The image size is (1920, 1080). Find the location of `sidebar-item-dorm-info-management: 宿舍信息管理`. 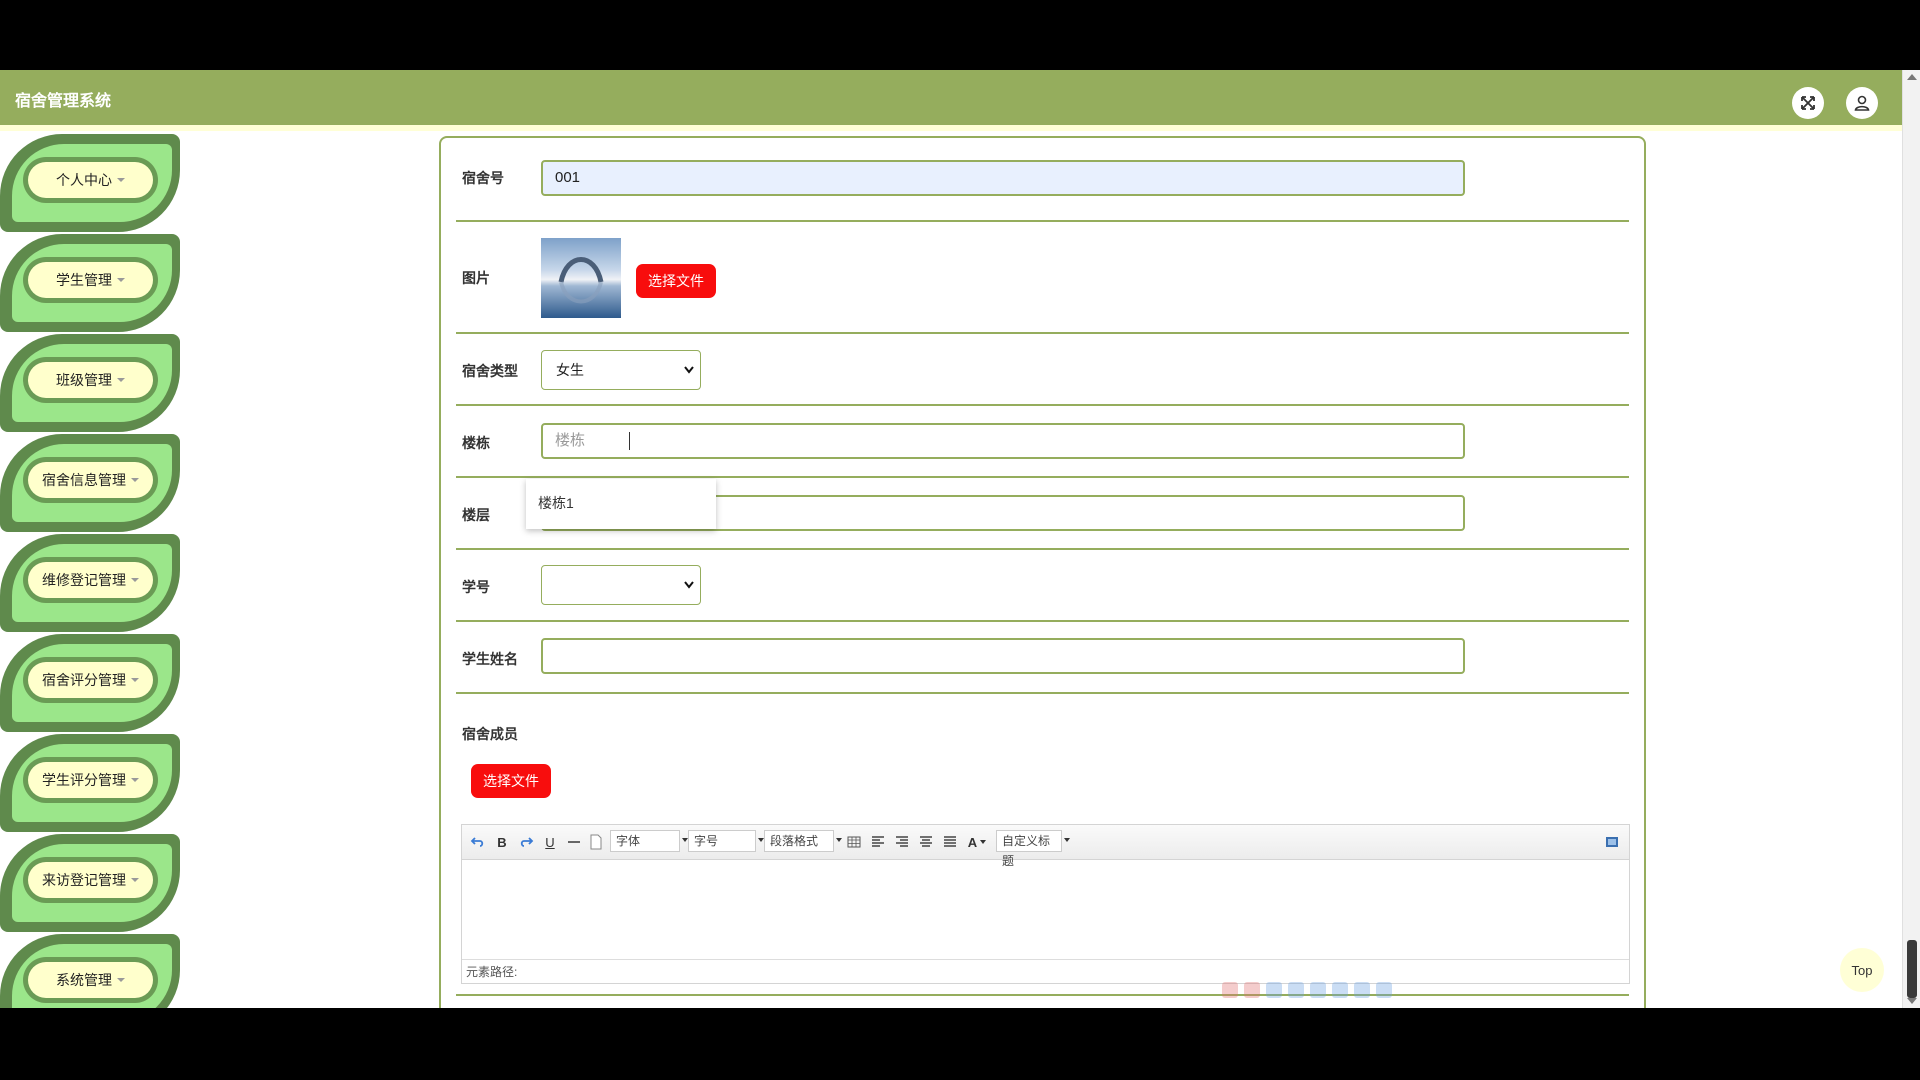

sidebar-item-dorm-info-management: 宿舍信息管理 is located at coordinates (90, 484).